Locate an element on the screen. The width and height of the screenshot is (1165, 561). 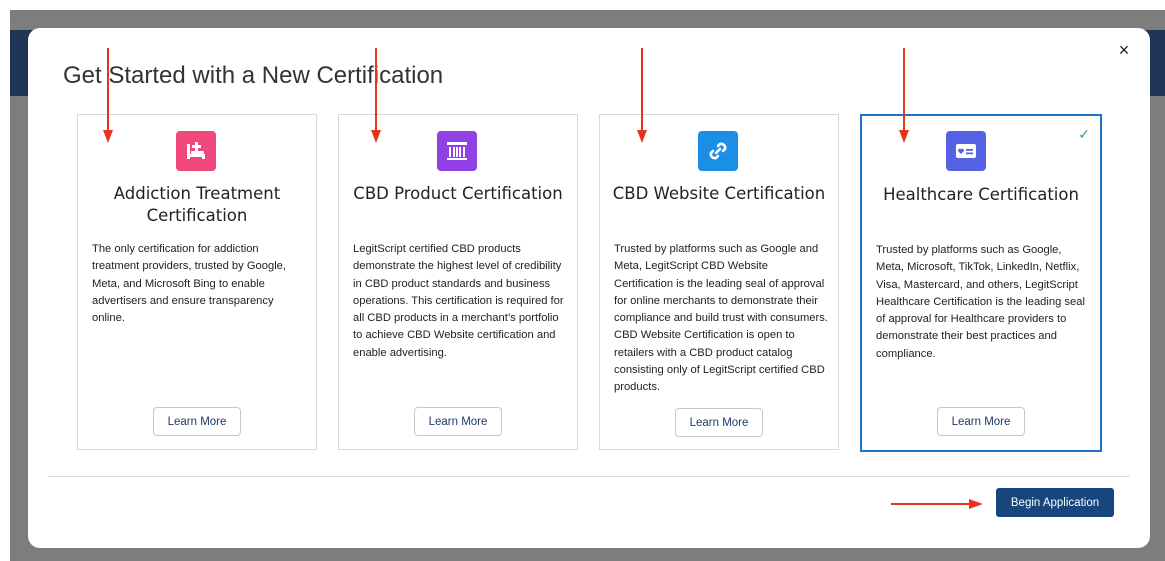
footer-divider is located at coordinates (589, 476).